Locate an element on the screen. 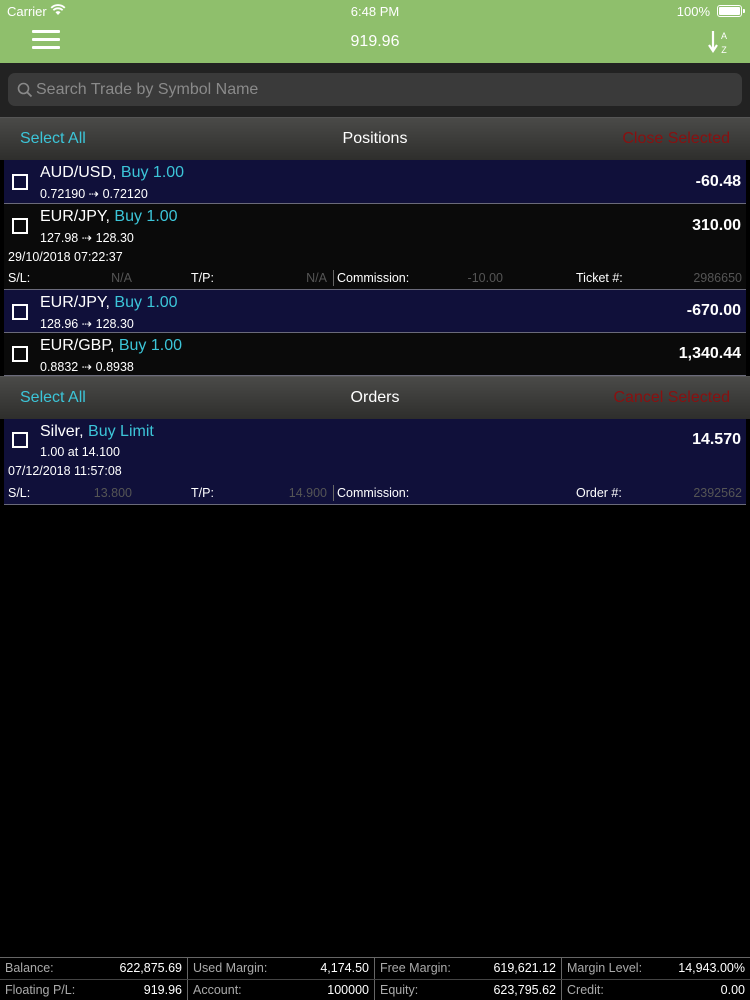 This screenshot has width=750, height=1000. equity-cell: Equity: 623,795.62 is located at coordinates (468, 990).